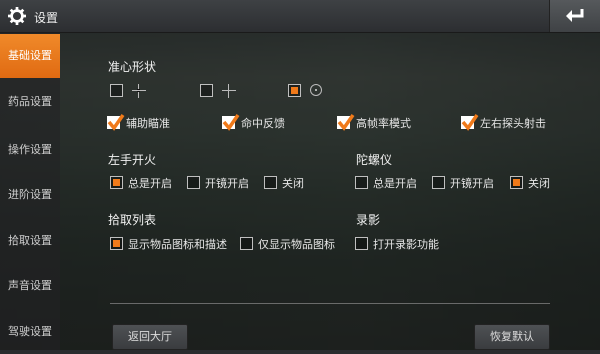 The image size is (600, 354). What do you see at coordinates (395, 183) in the screenshot?
I see `gyro-always-label: 总是开启` at bounding box center [395, 183].